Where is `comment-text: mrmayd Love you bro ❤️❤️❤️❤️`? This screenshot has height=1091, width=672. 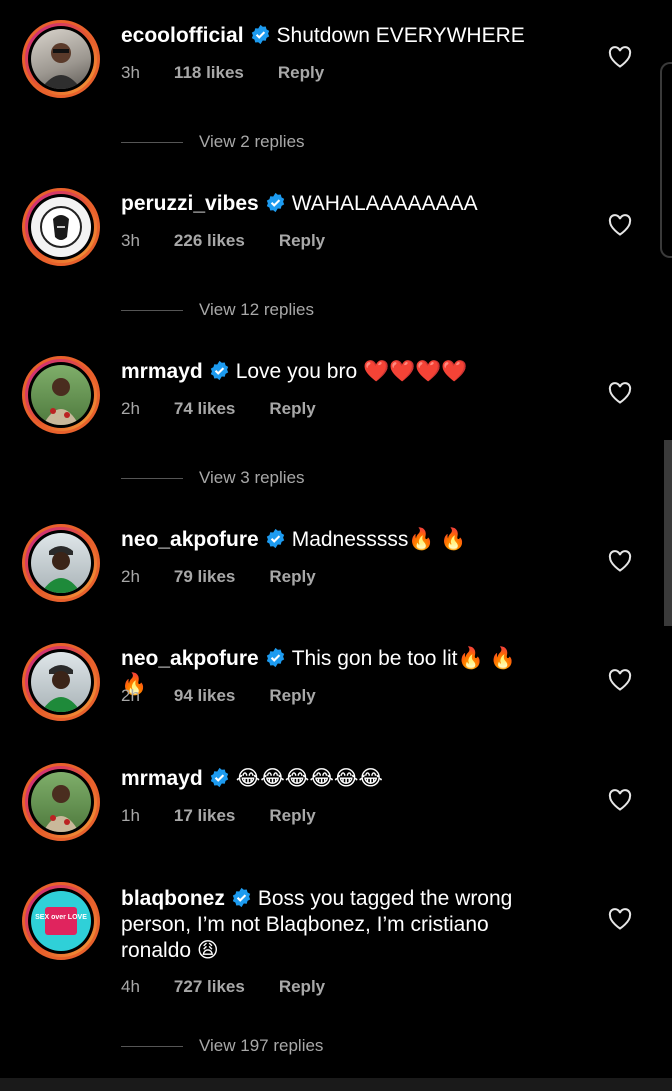
comment-text: mrmayd Love you bro ❤️❤️❤️❤️ is located at coordinates (331, 372).